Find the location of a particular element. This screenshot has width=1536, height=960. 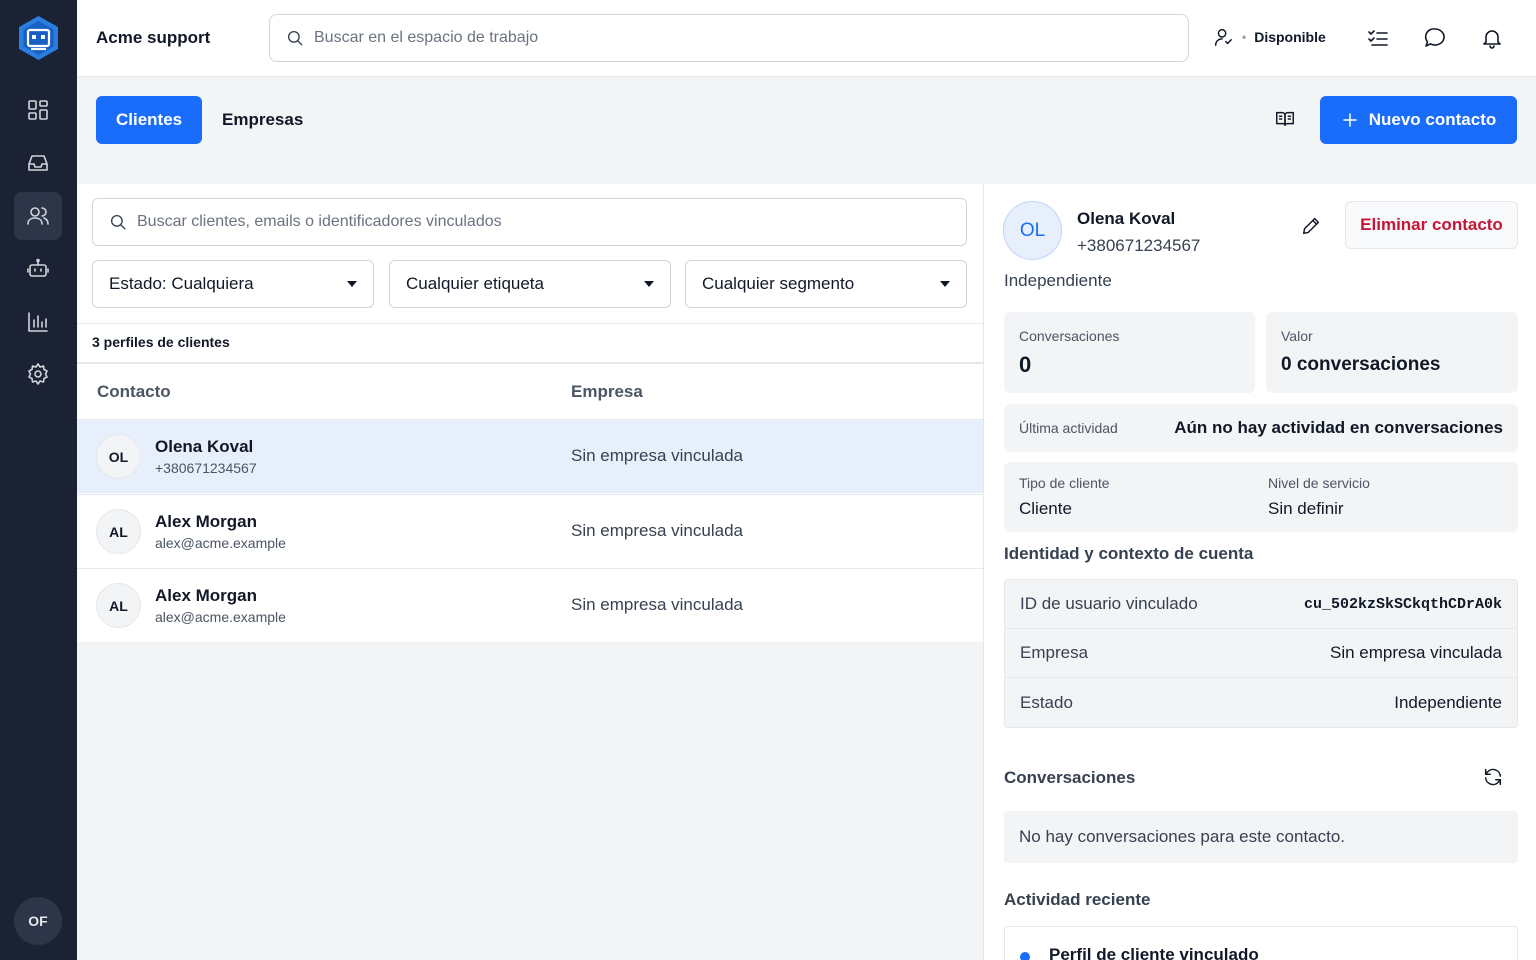

user-id-label: ID de usuario vinculado is located at coordinates (1109, 603).